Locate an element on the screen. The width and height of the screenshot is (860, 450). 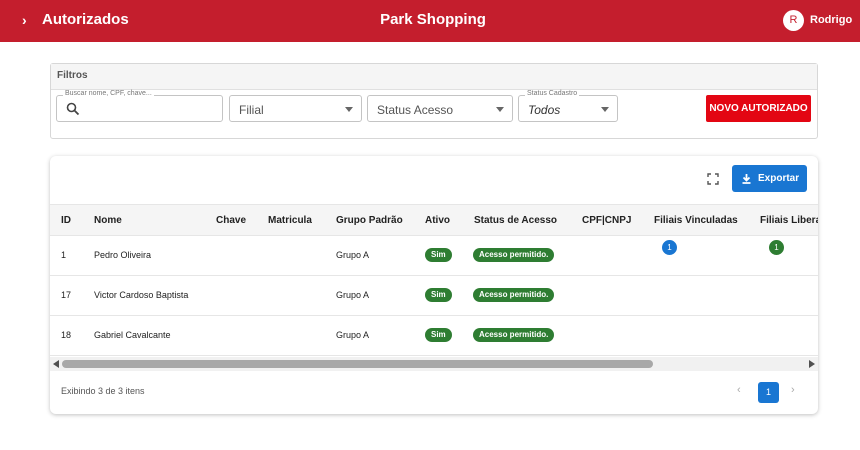
status-cadastro-label: Status Cadastro is located at coordinates (552, 93).